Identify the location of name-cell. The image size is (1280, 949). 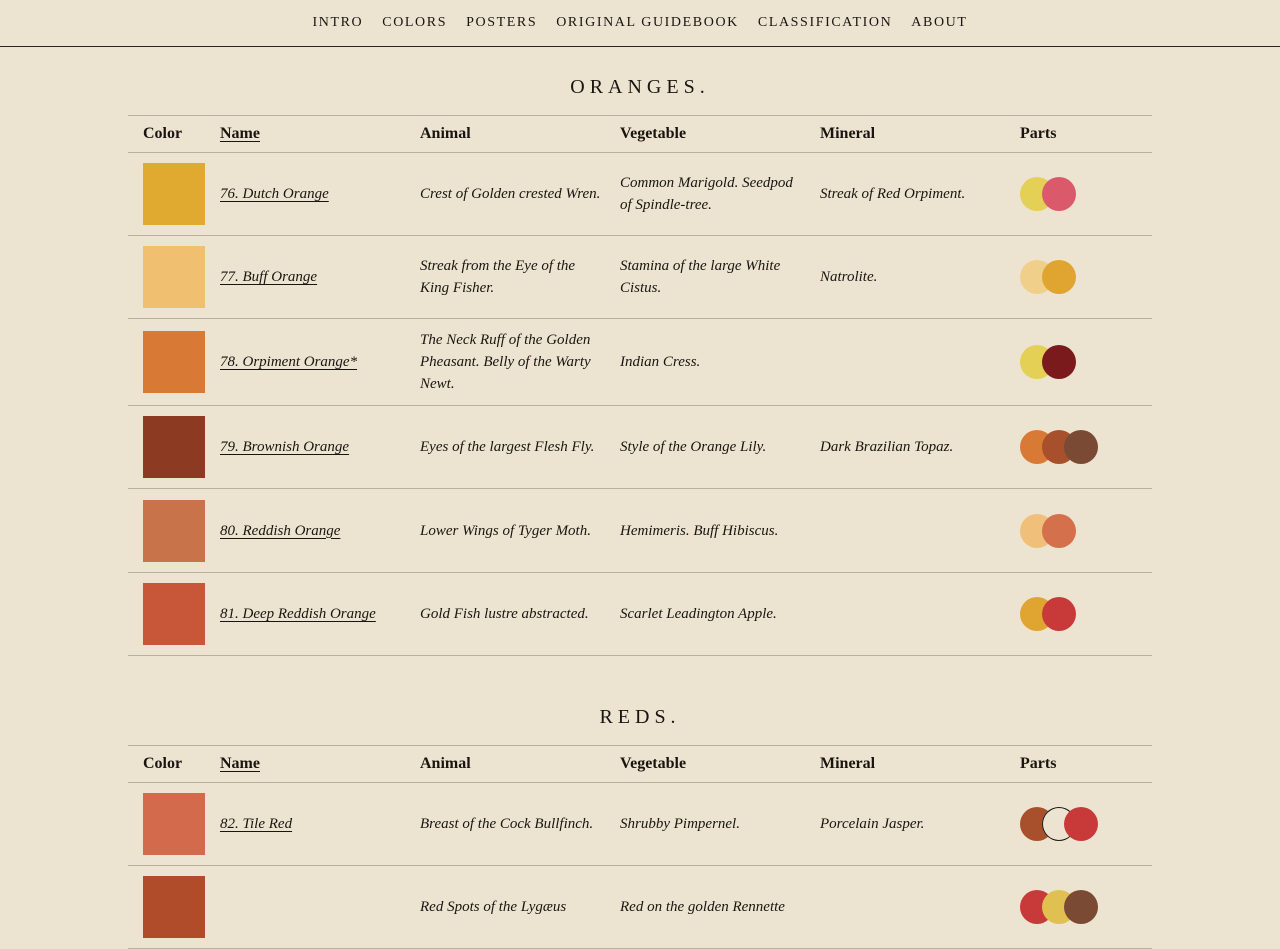
(305, 907).